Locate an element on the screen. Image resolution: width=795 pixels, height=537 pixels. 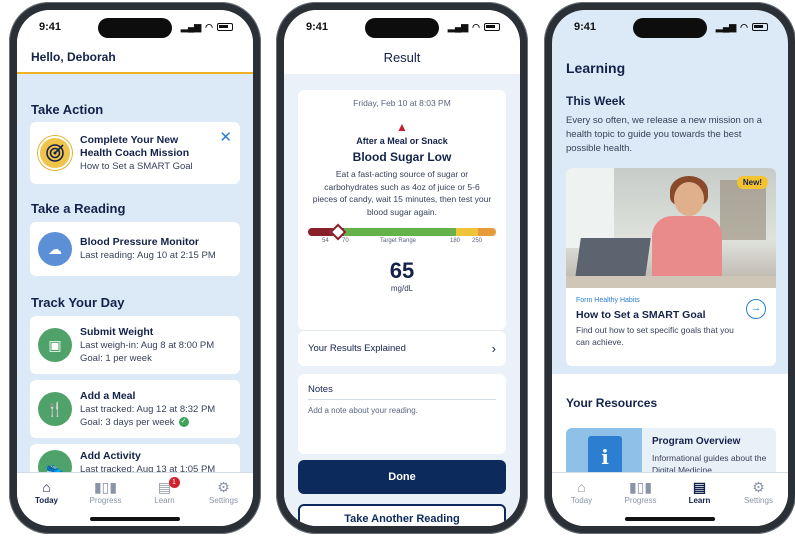
mission-title: Complete Your New Health Coach Mission is located at coordinates (135, 146).